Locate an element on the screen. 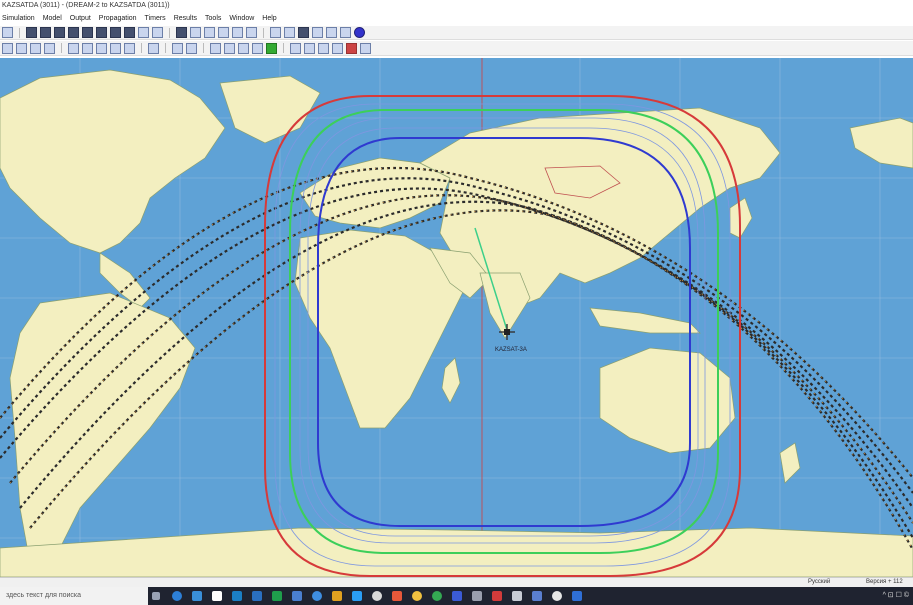 This screenshot has height=605, width=913. menu-window: Window is located at coordinates (241, 19).